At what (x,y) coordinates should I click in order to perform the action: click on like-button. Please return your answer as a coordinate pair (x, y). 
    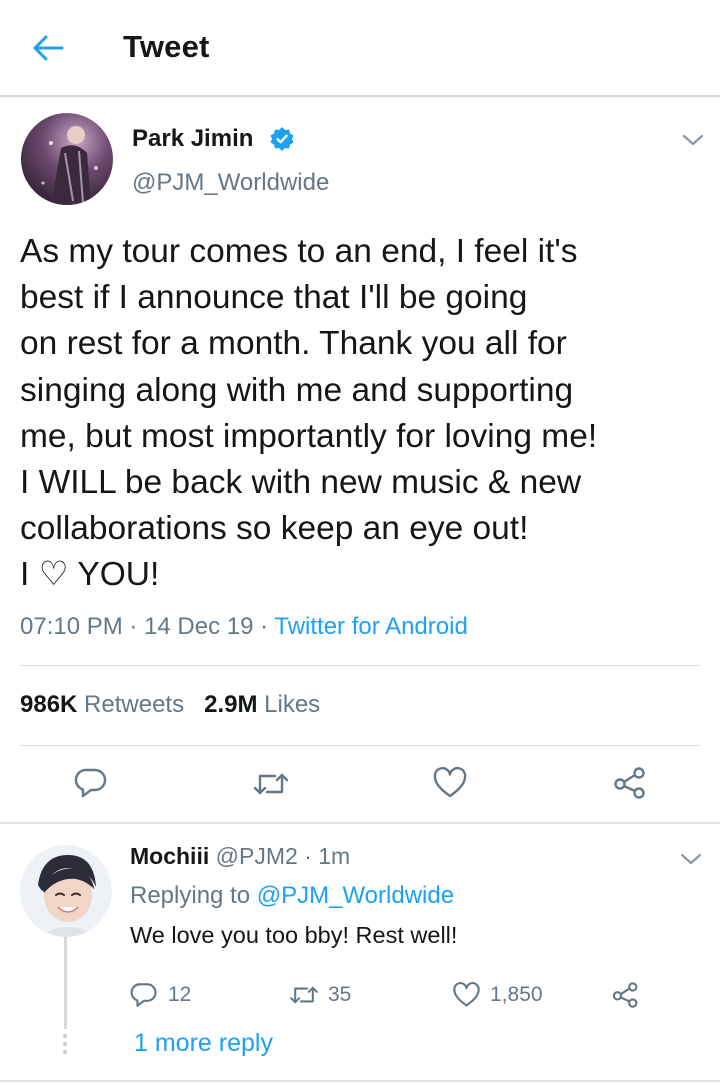
    Looking at the image, I should click on (450, 783).